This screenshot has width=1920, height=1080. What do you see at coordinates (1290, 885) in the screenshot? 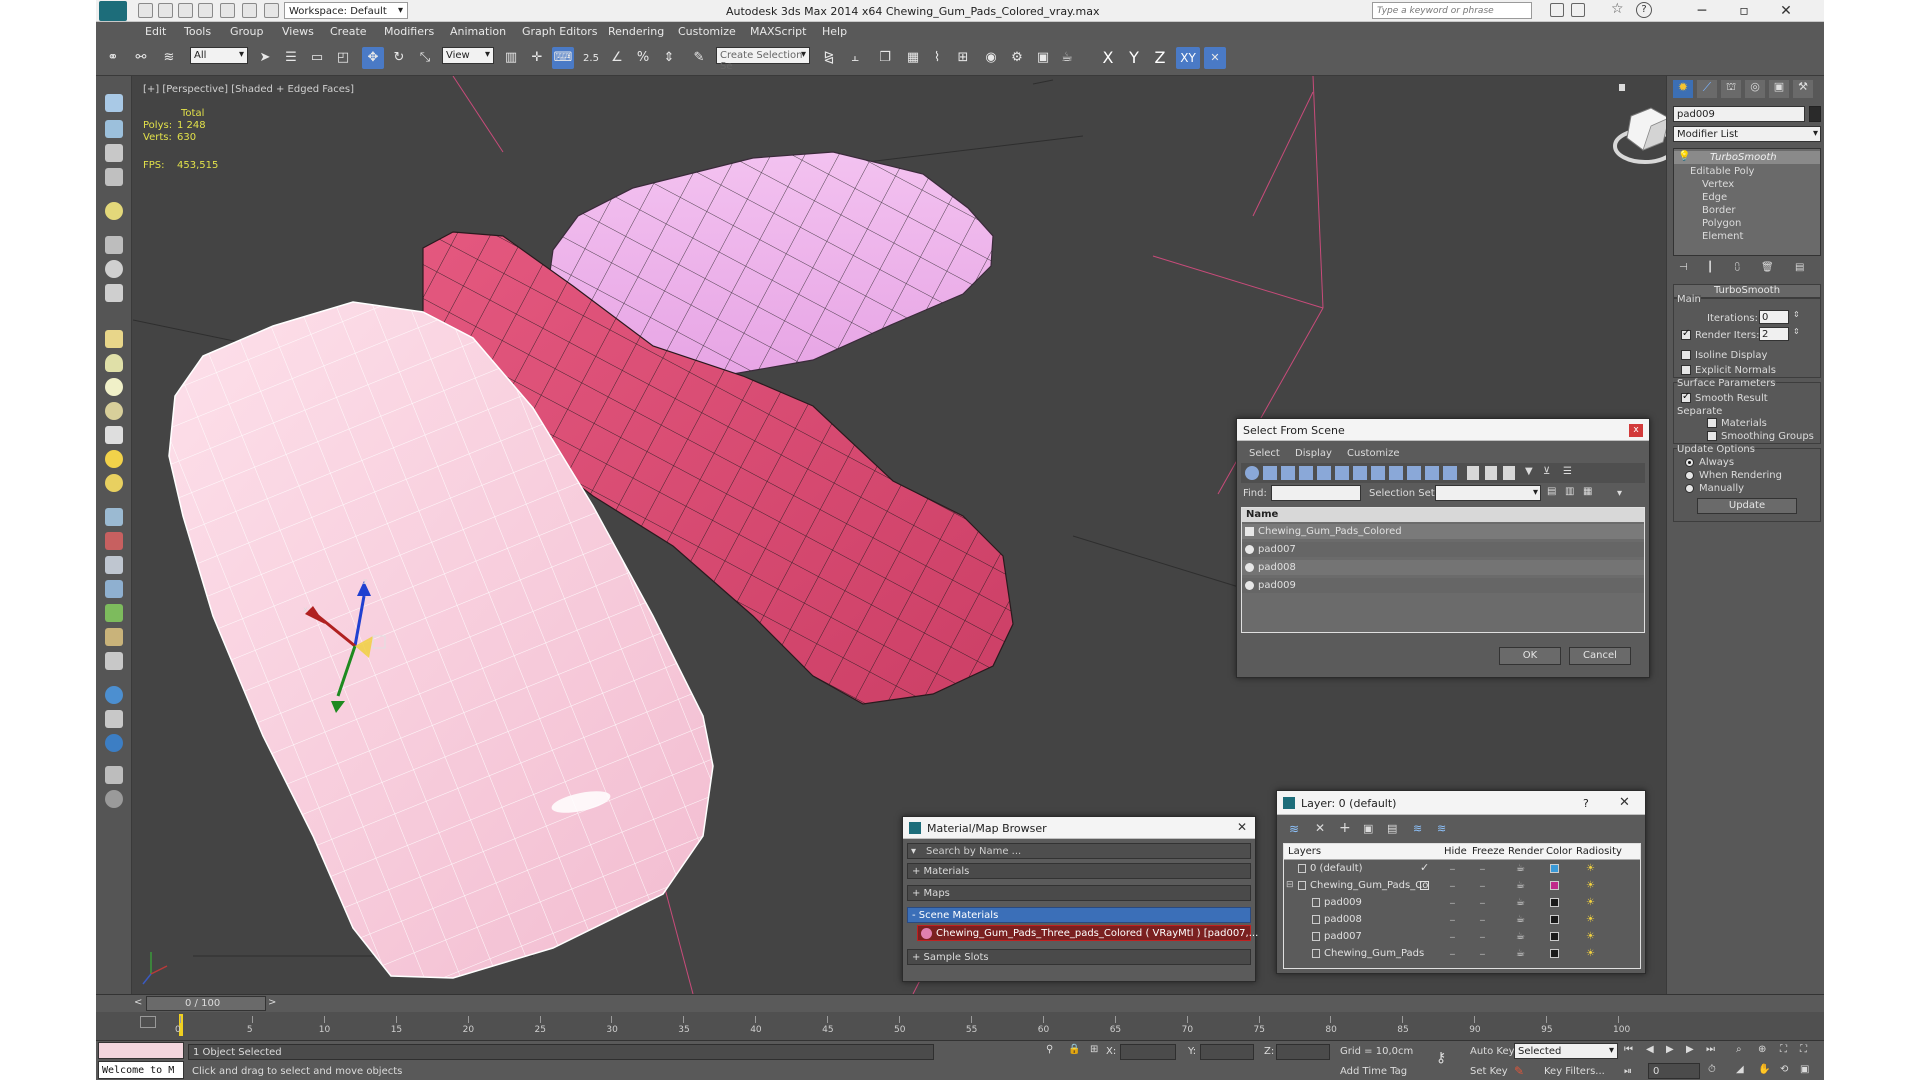
I see `collapse-toggle-icon: ⊟` at bounding box center [1290, 885].